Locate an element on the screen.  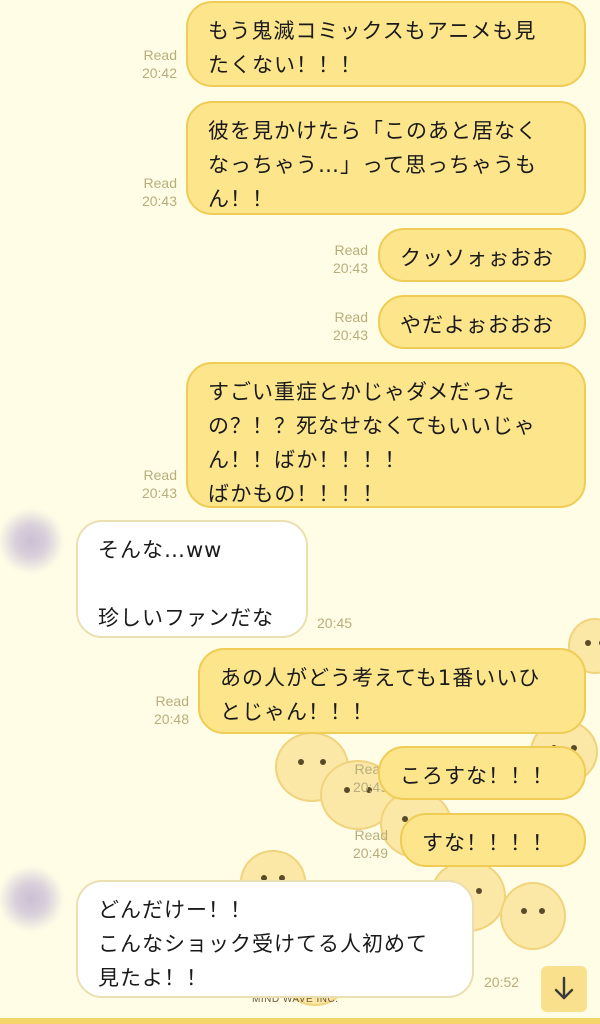
scroll-to-bottom-button is located at coordinates (564, 989).